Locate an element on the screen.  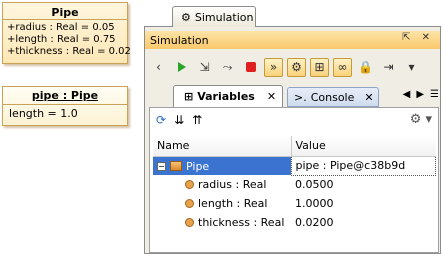
tab-simulation-label: Simulation is located at coordinates (224, 17).